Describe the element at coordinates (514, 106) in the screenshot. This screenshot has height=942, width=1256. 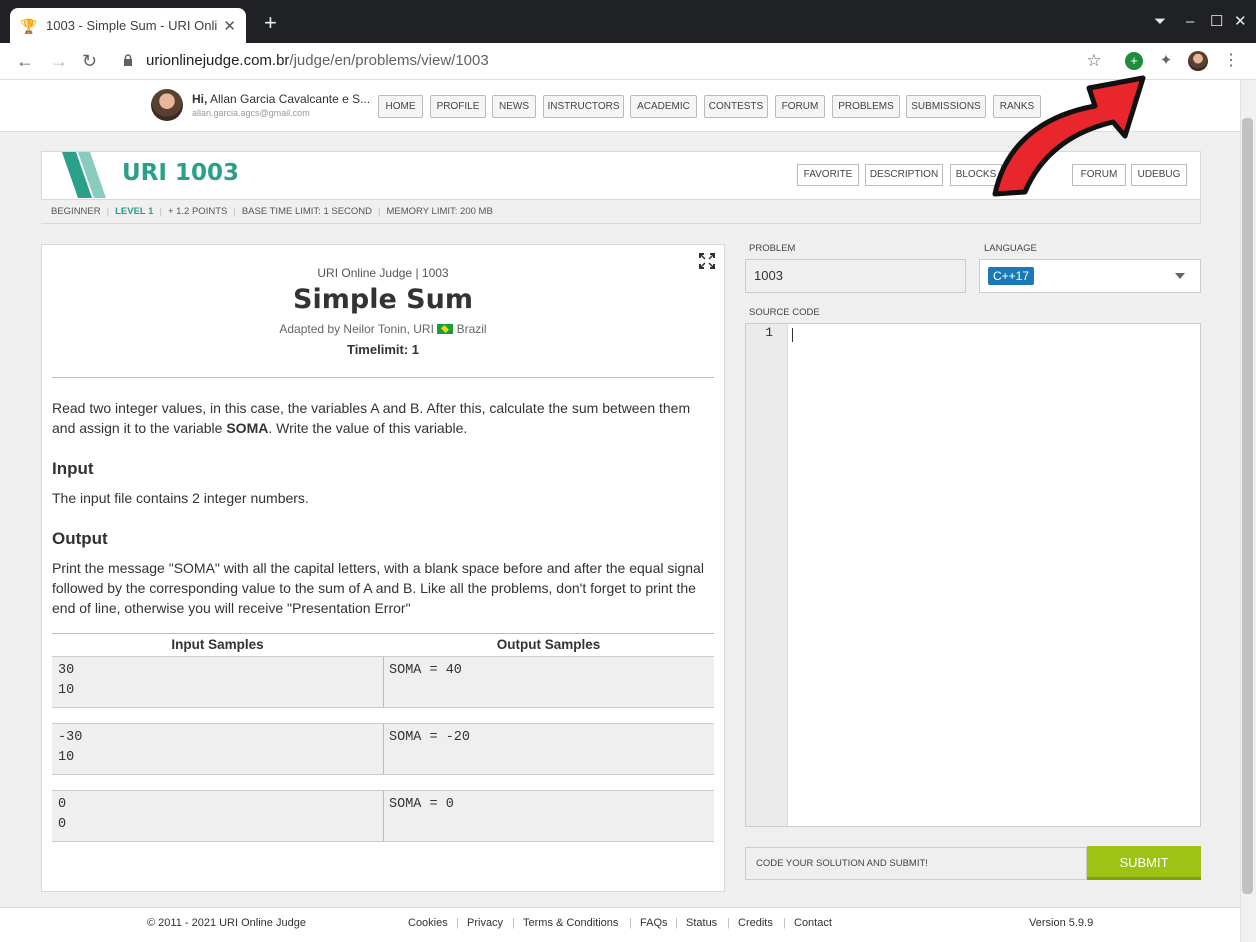
I see `nav-news: NEWS` at that location.